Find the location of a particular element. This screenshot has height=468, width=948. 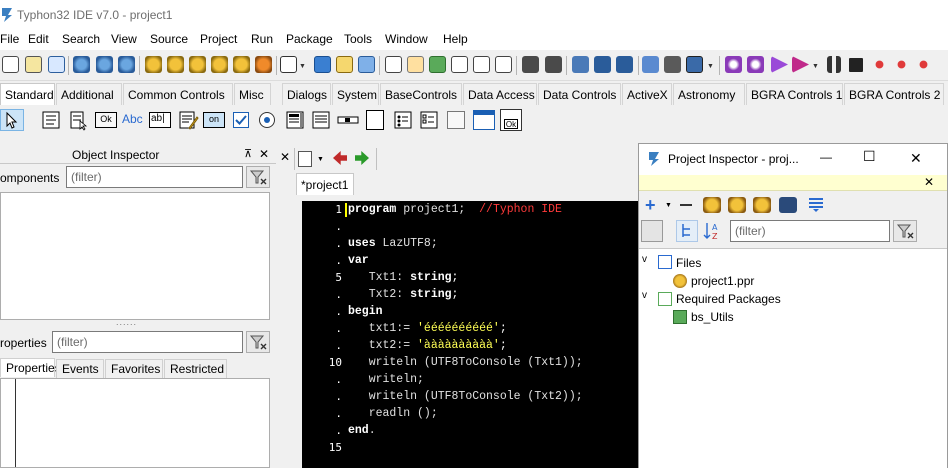

package-graph-icon is located at coordinates (624, 64).